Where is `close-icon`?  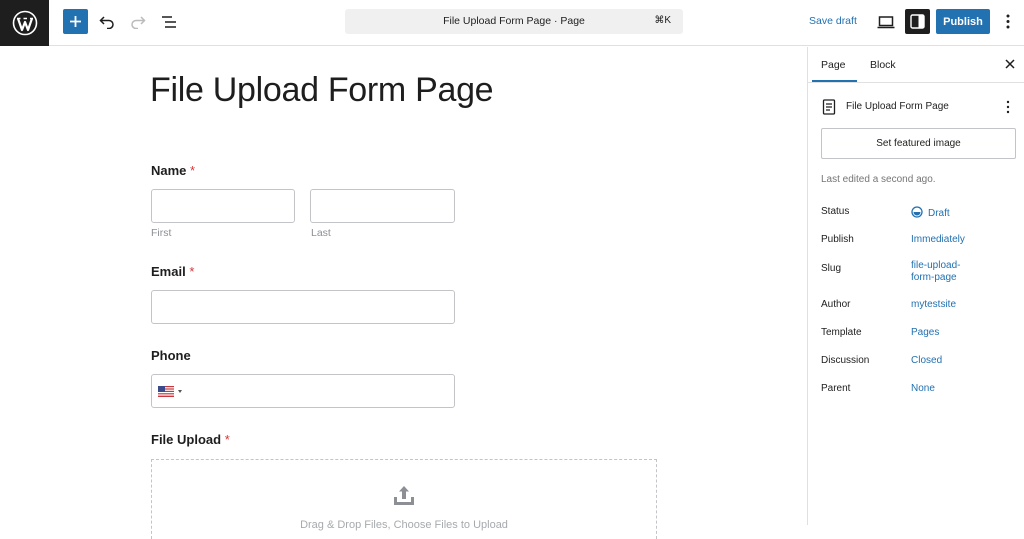
close-icon is located at coordinates (1010, 64).